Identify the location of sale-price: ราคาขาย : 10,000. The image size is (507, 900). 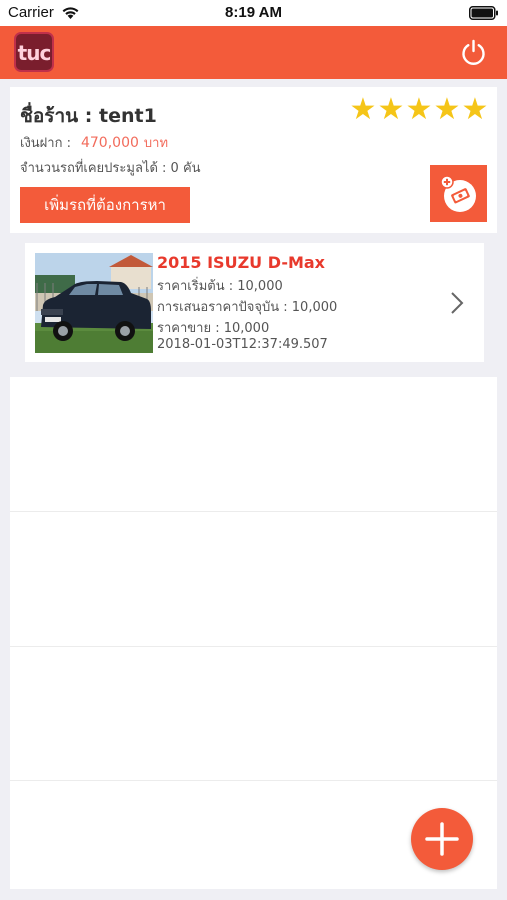
(213, 328).